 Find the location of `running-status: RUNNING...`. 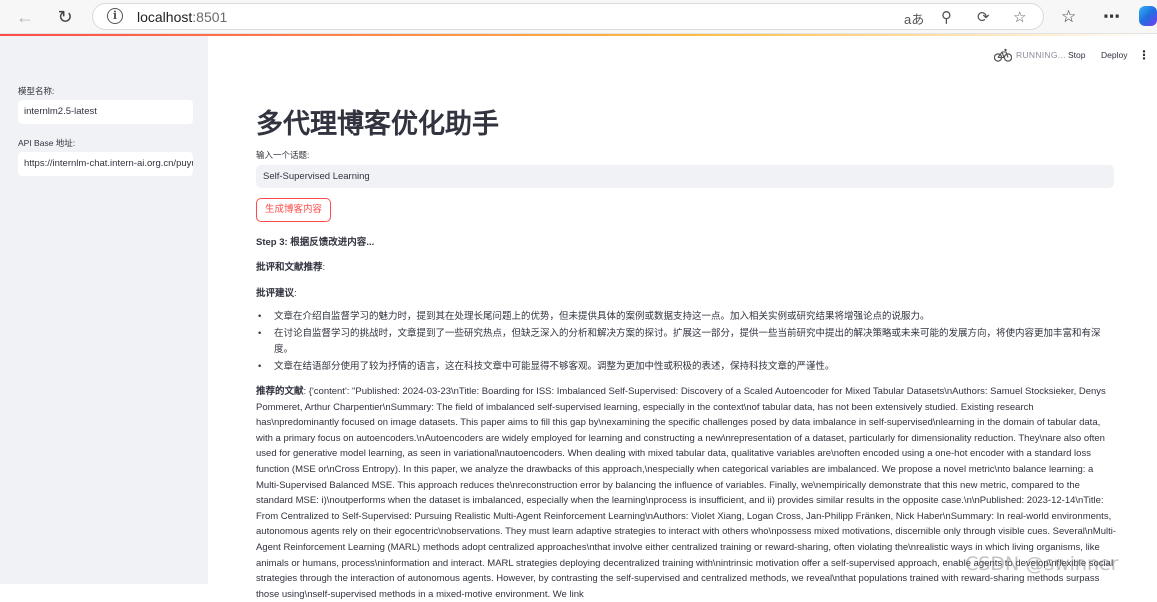

running-status: RUNNING... is located at coordinates (1041, 55).